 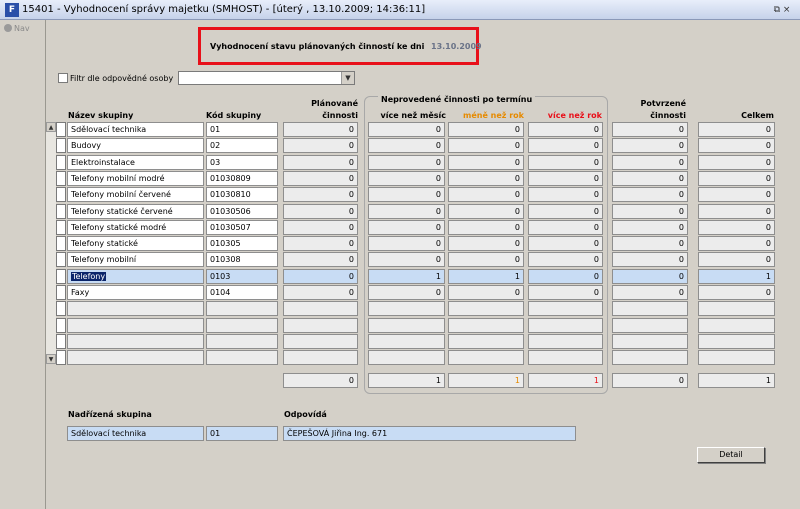 What do you see at coordinates (242, 433) in the screenshot?
I see `parent-group-code: 01` at bounding box center [242, 433].